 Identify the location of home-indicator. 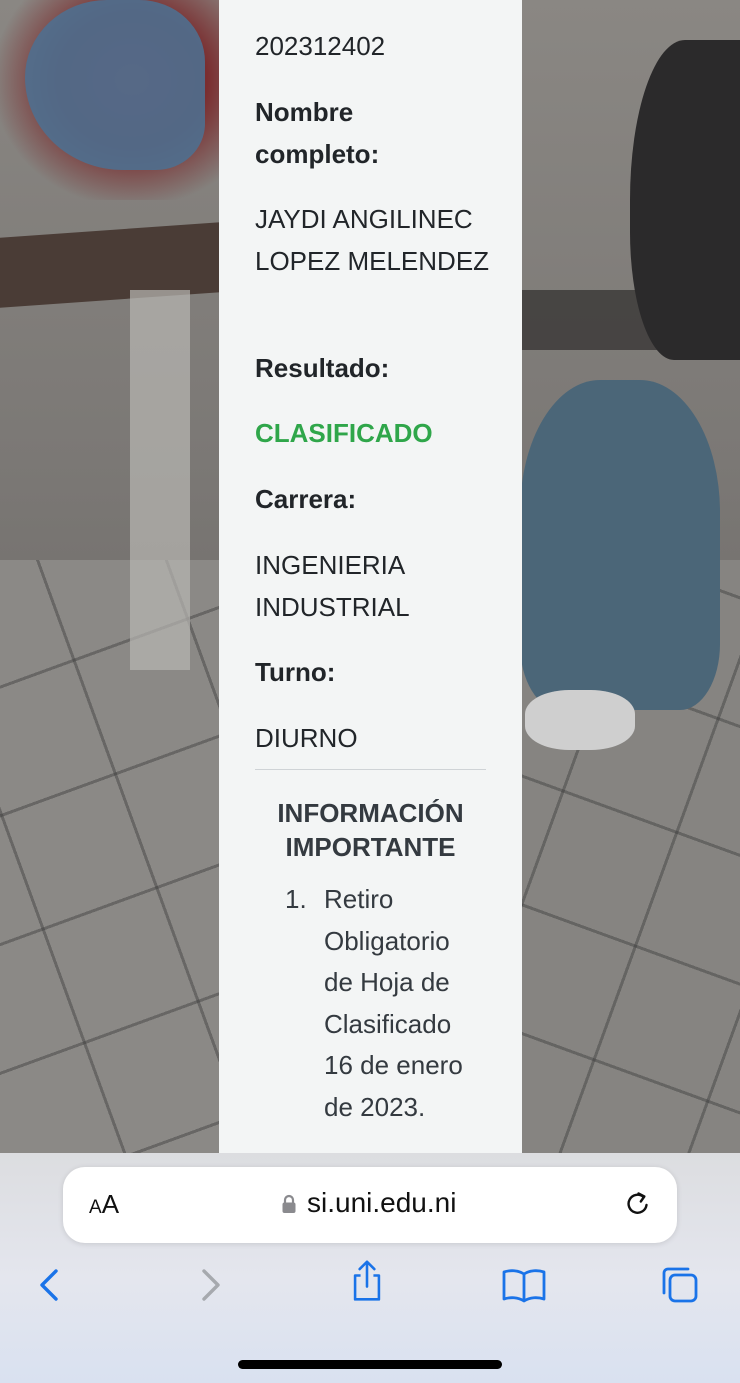
(370, 1364).